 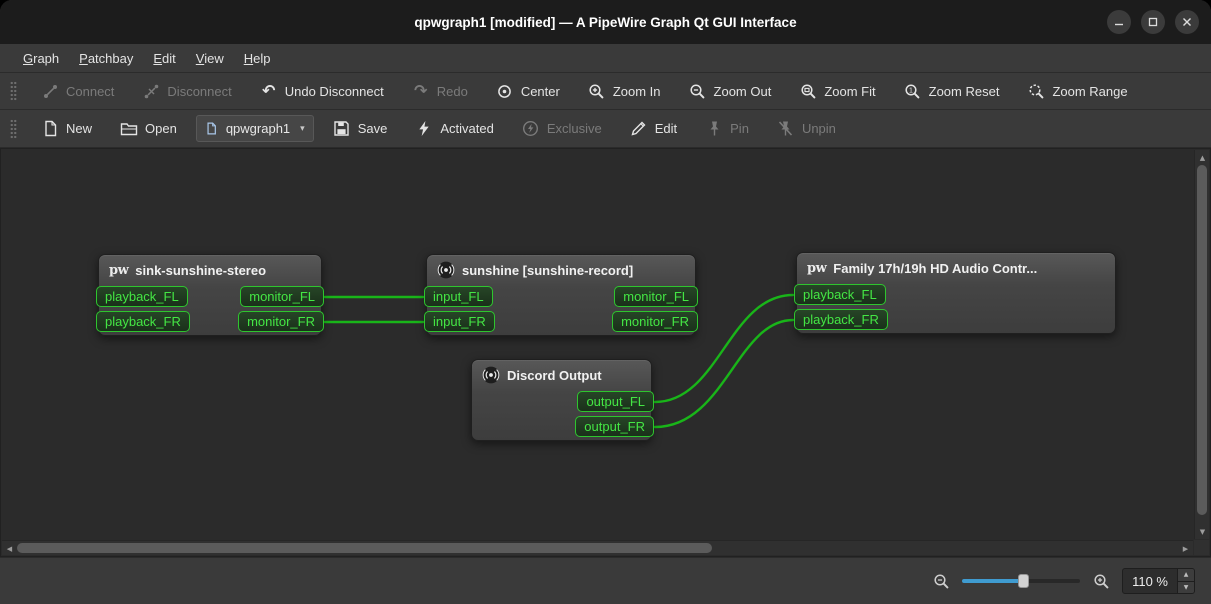 What do you see at coordinates (210, 321) in the screenshot?
I see `port-row: playback_FR monitor_FR` at bounding box center [210, 321].